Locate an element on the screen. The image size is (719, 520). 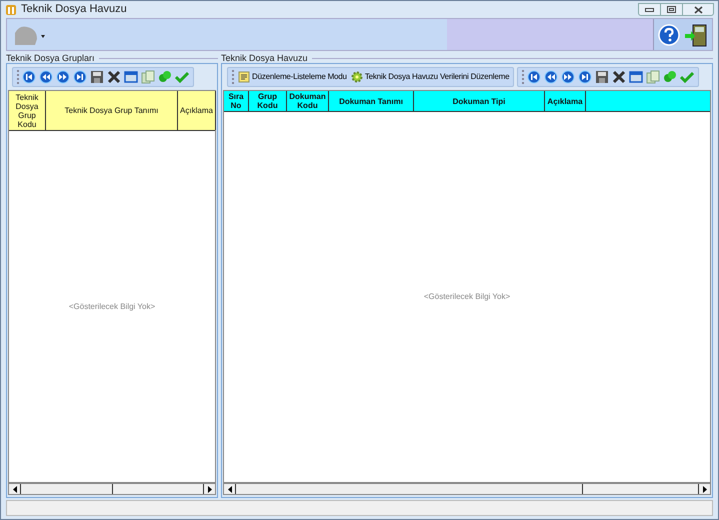
maximize-icon is located at coordinates (671, 9).